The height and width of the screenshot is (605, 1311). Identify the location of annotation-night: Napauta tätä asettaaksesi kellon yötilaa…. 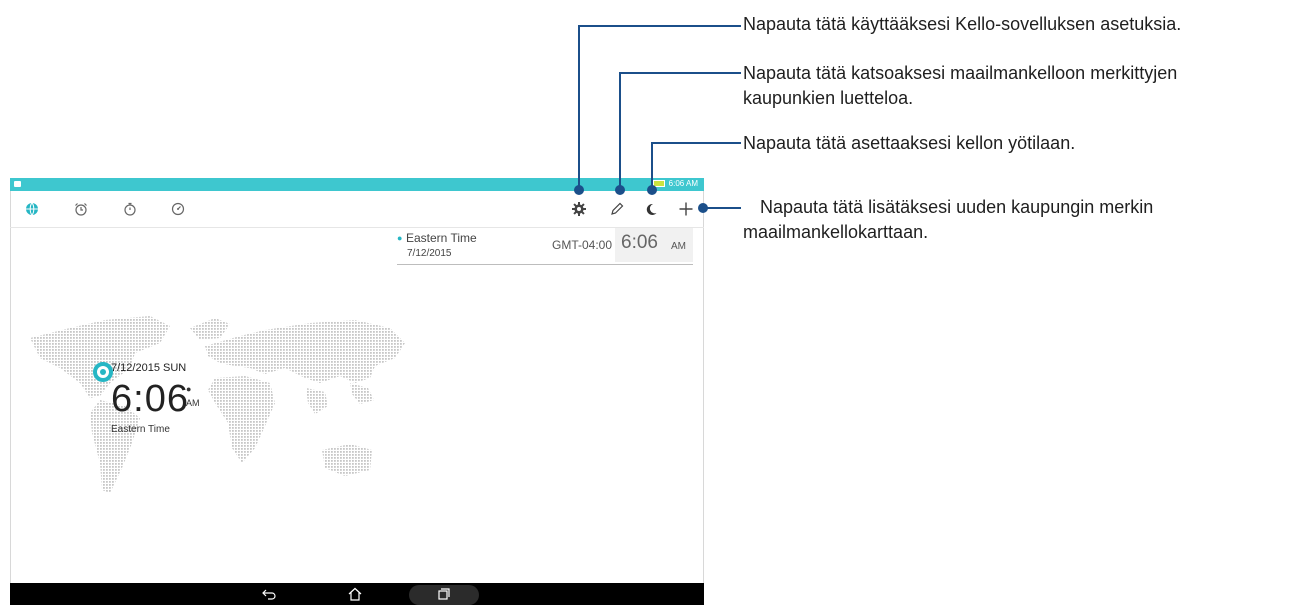
(909, 143).